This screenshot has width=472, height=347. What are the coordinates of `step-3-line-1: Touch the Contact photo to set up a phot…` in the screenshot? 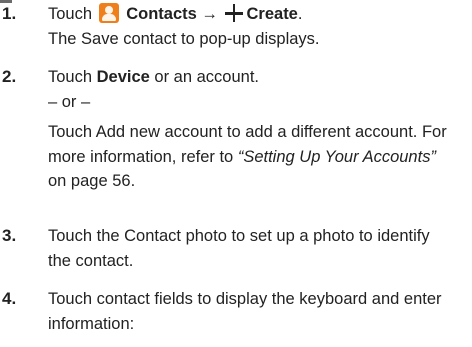 It's located at (239, 236).